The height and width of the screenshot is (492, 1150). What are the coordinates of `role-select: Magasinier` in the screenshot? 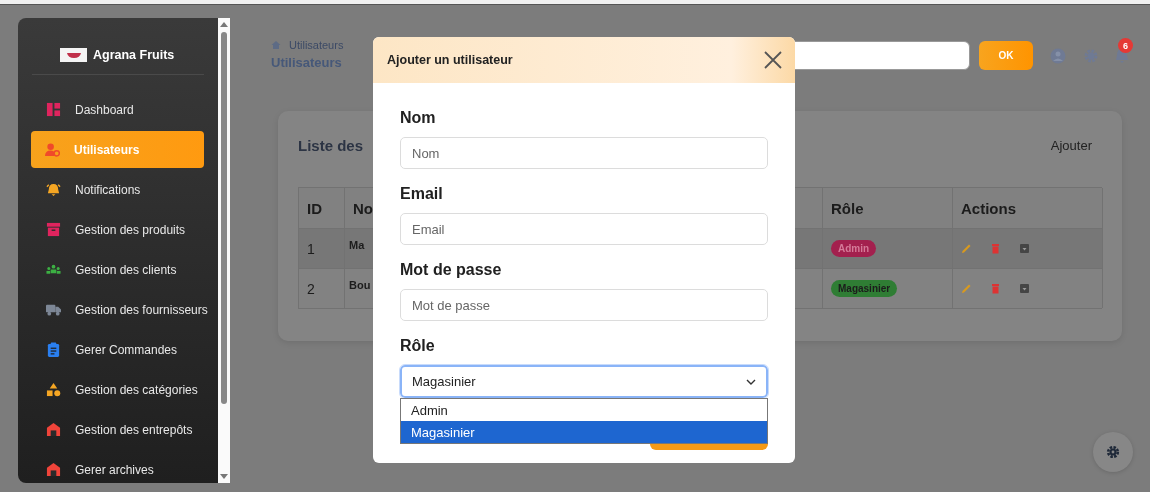 It's located at (584, 381).